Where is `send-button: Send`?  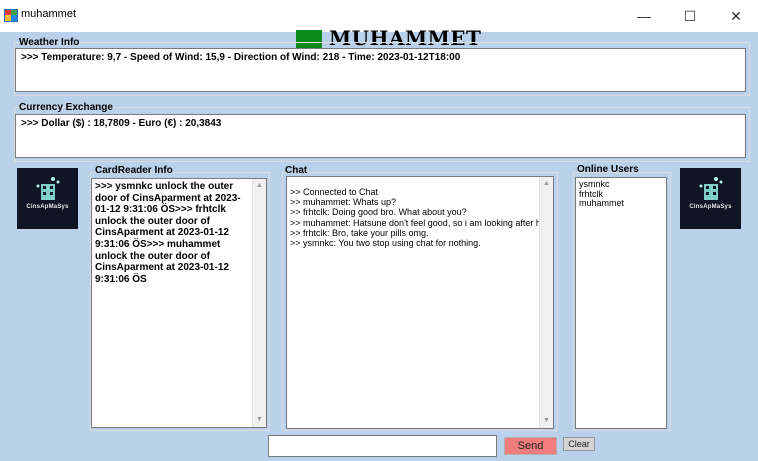
send-button: Send is located at coordinates (530, 446).